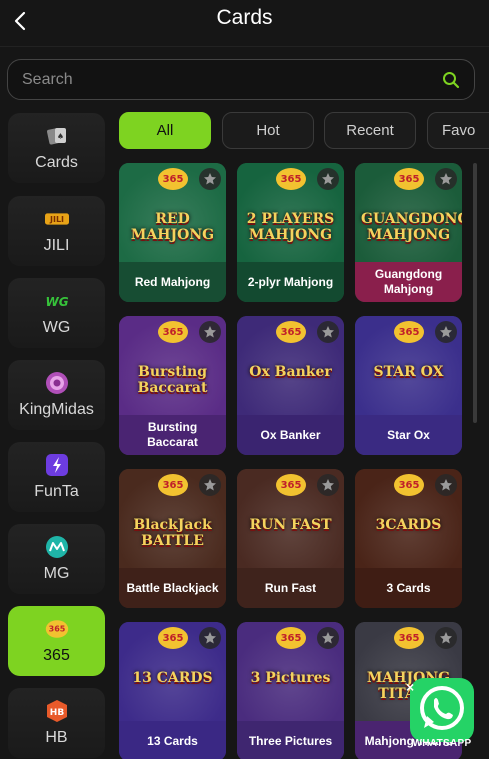 This screenshot has height=759, width=489. What do you see at coordinates (408, 372) in the screenshot?
I see `game-logo: STAR OX` at bounding box center [408, 372].